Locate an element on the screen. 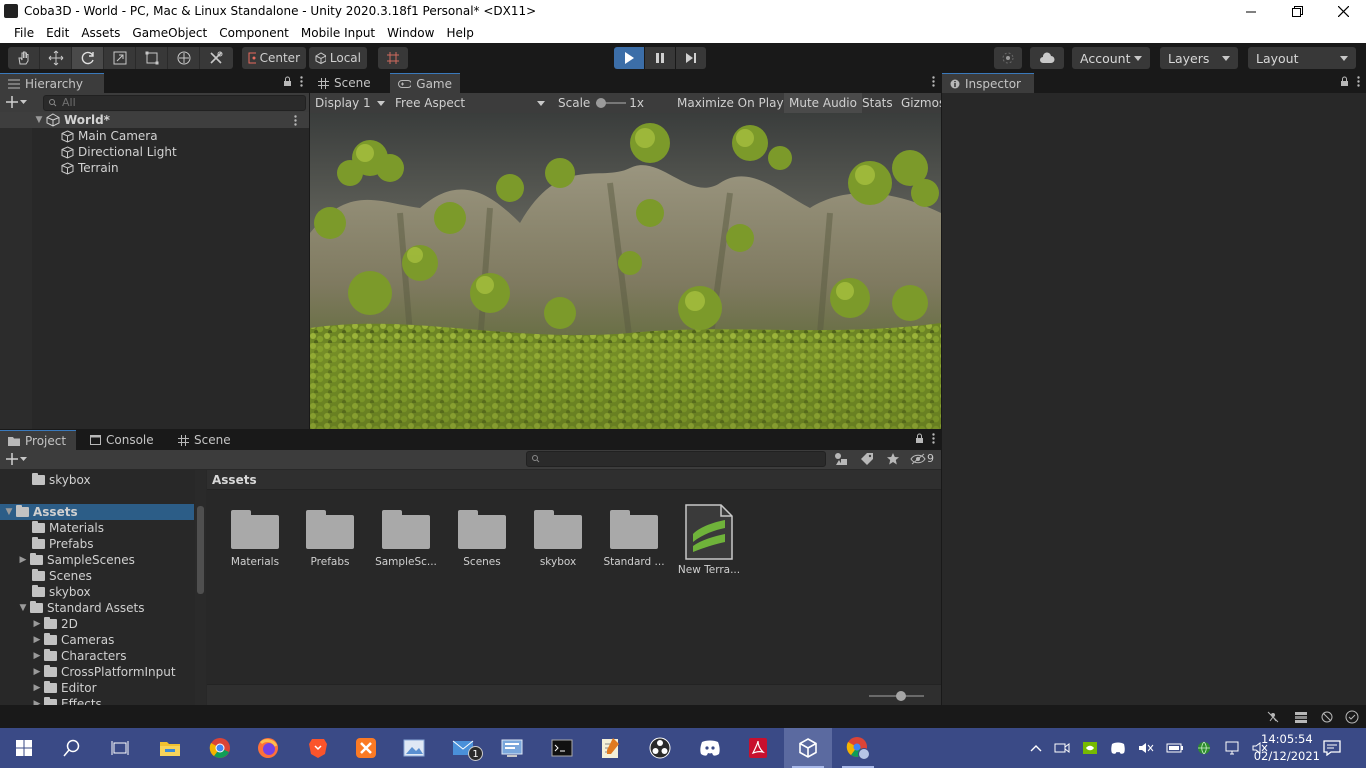  menu-assets: Assets is located at coordinates (100, 33).